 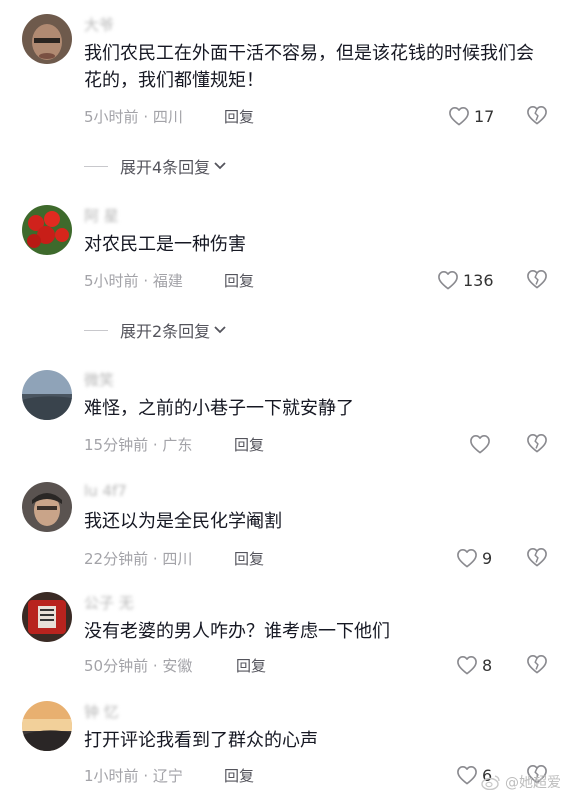 I want to click on weibo-logo-icon, so click(x=490, y=782).